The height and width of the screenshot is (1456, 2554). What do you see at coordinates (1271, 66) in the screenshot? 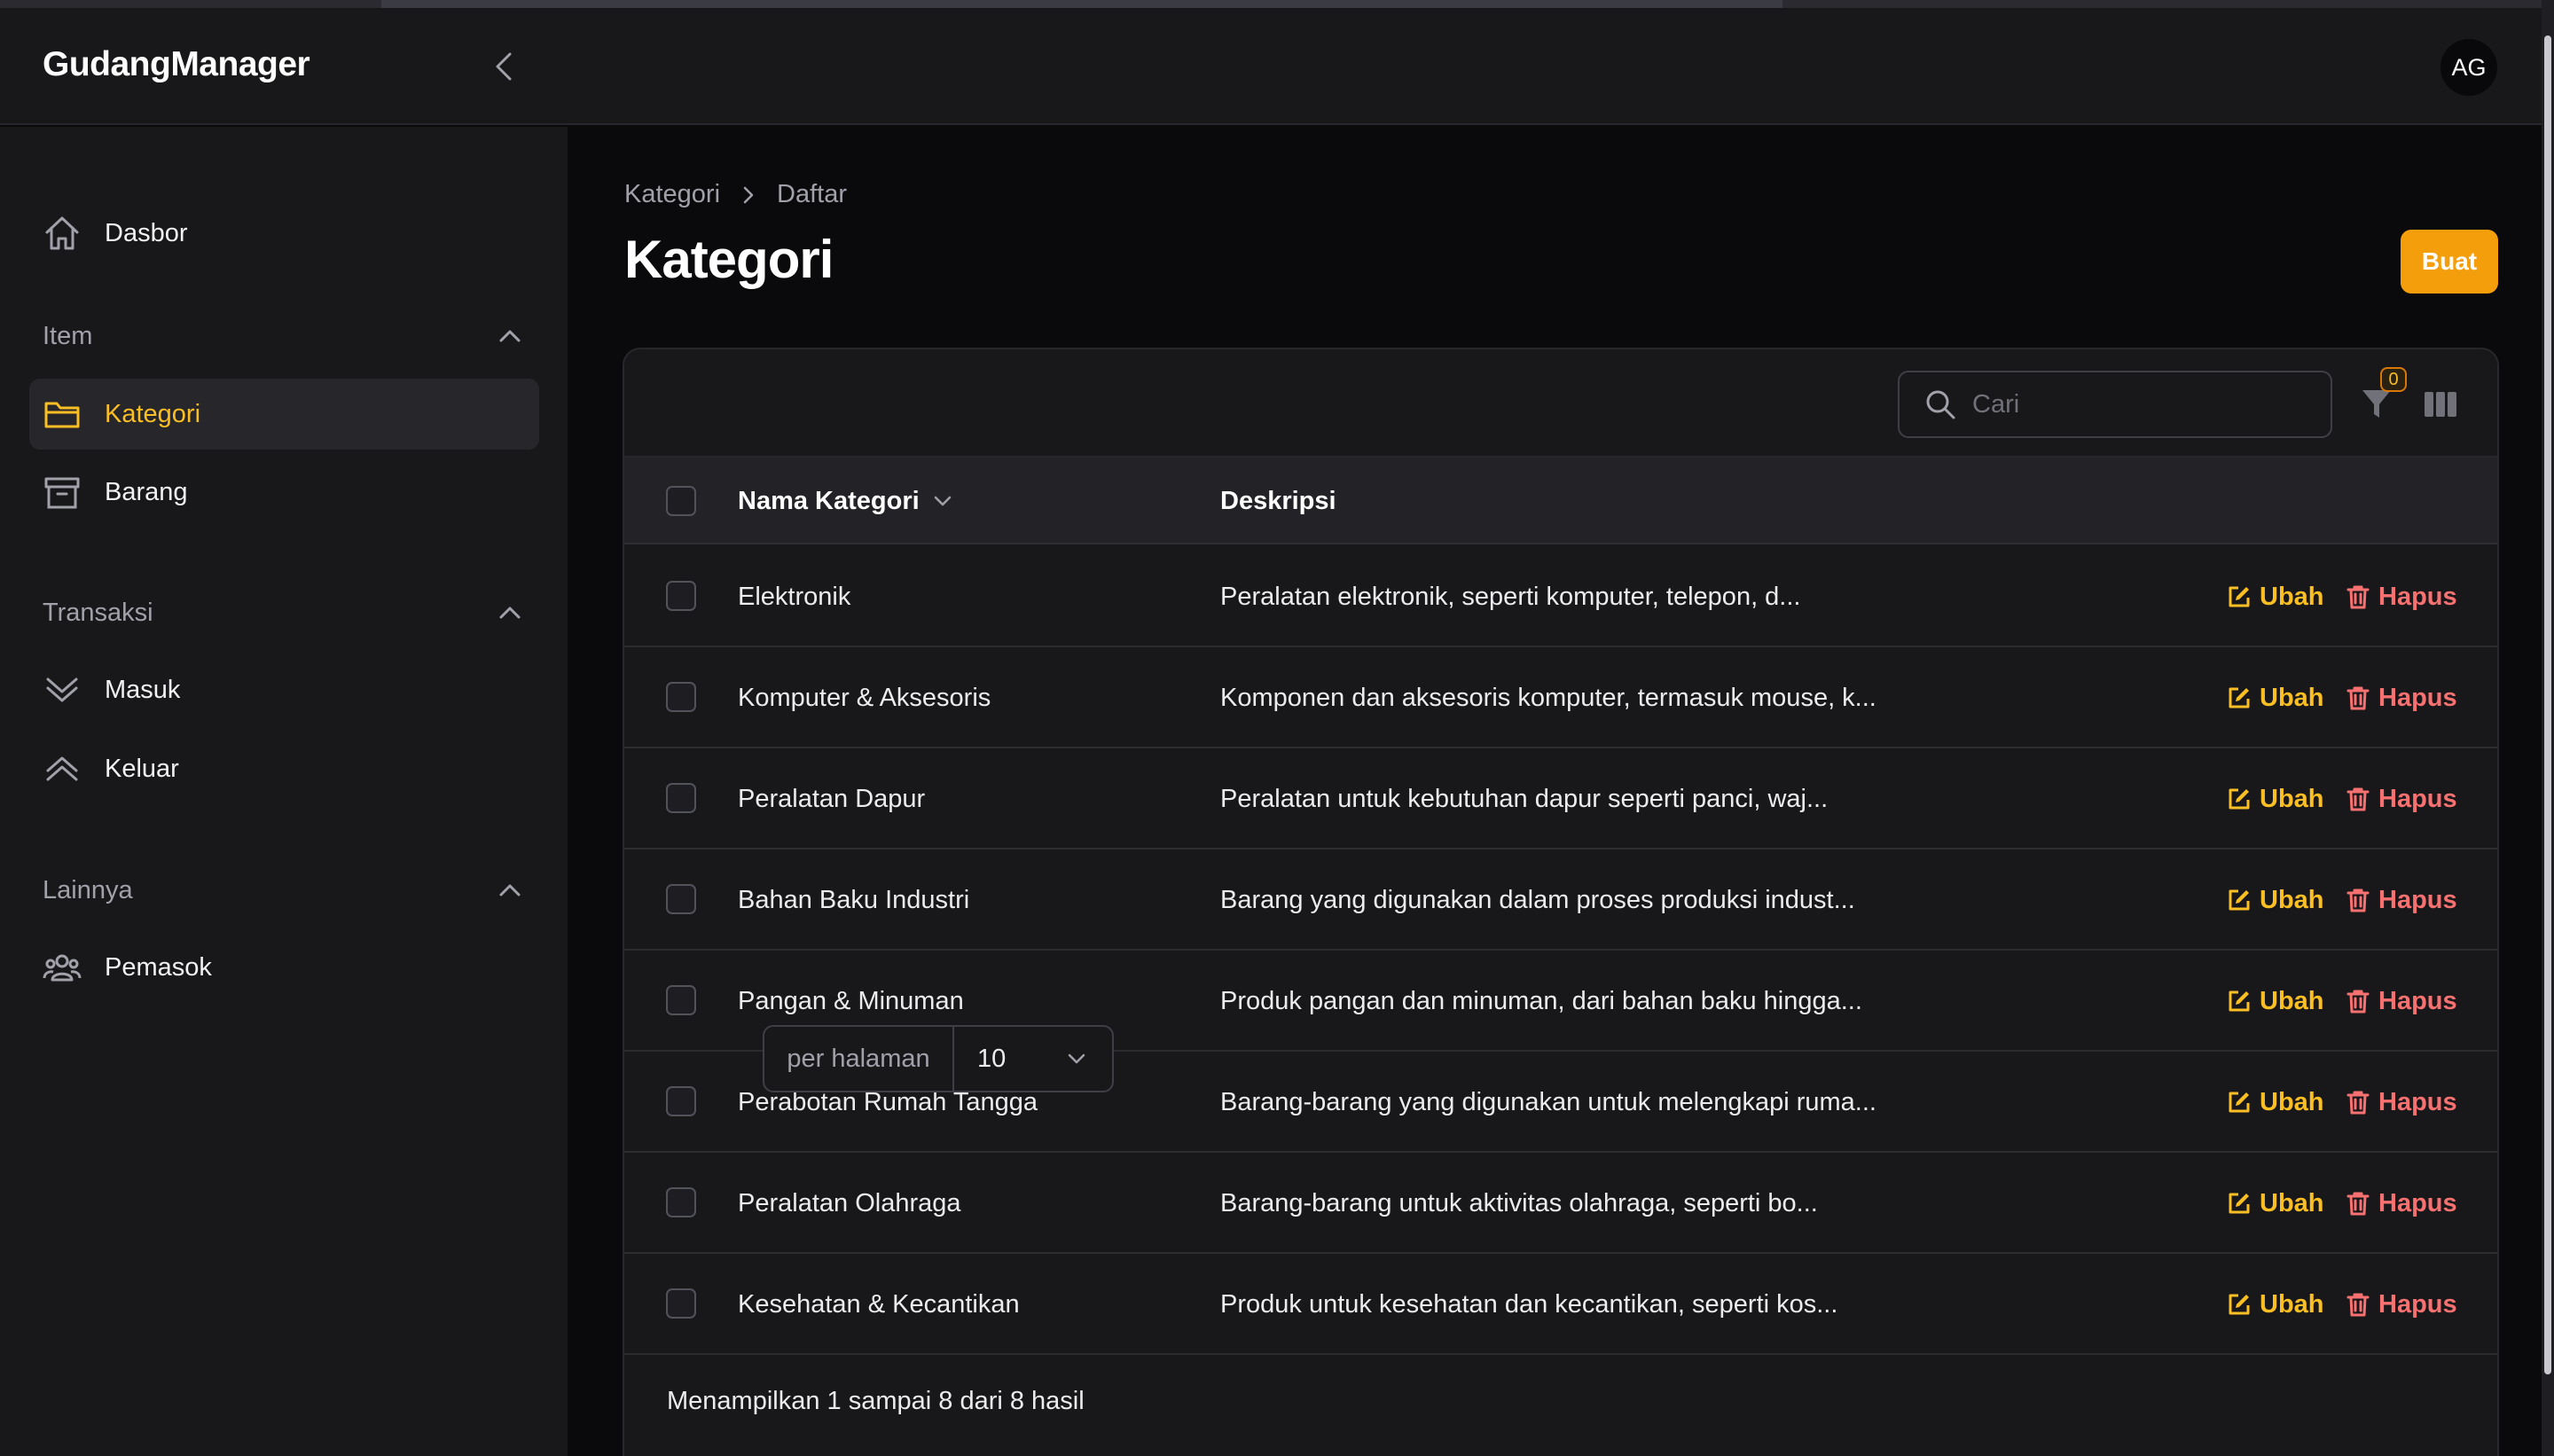
I see `top-bar: GudangManager AG` at bounding box center [1271, 66].